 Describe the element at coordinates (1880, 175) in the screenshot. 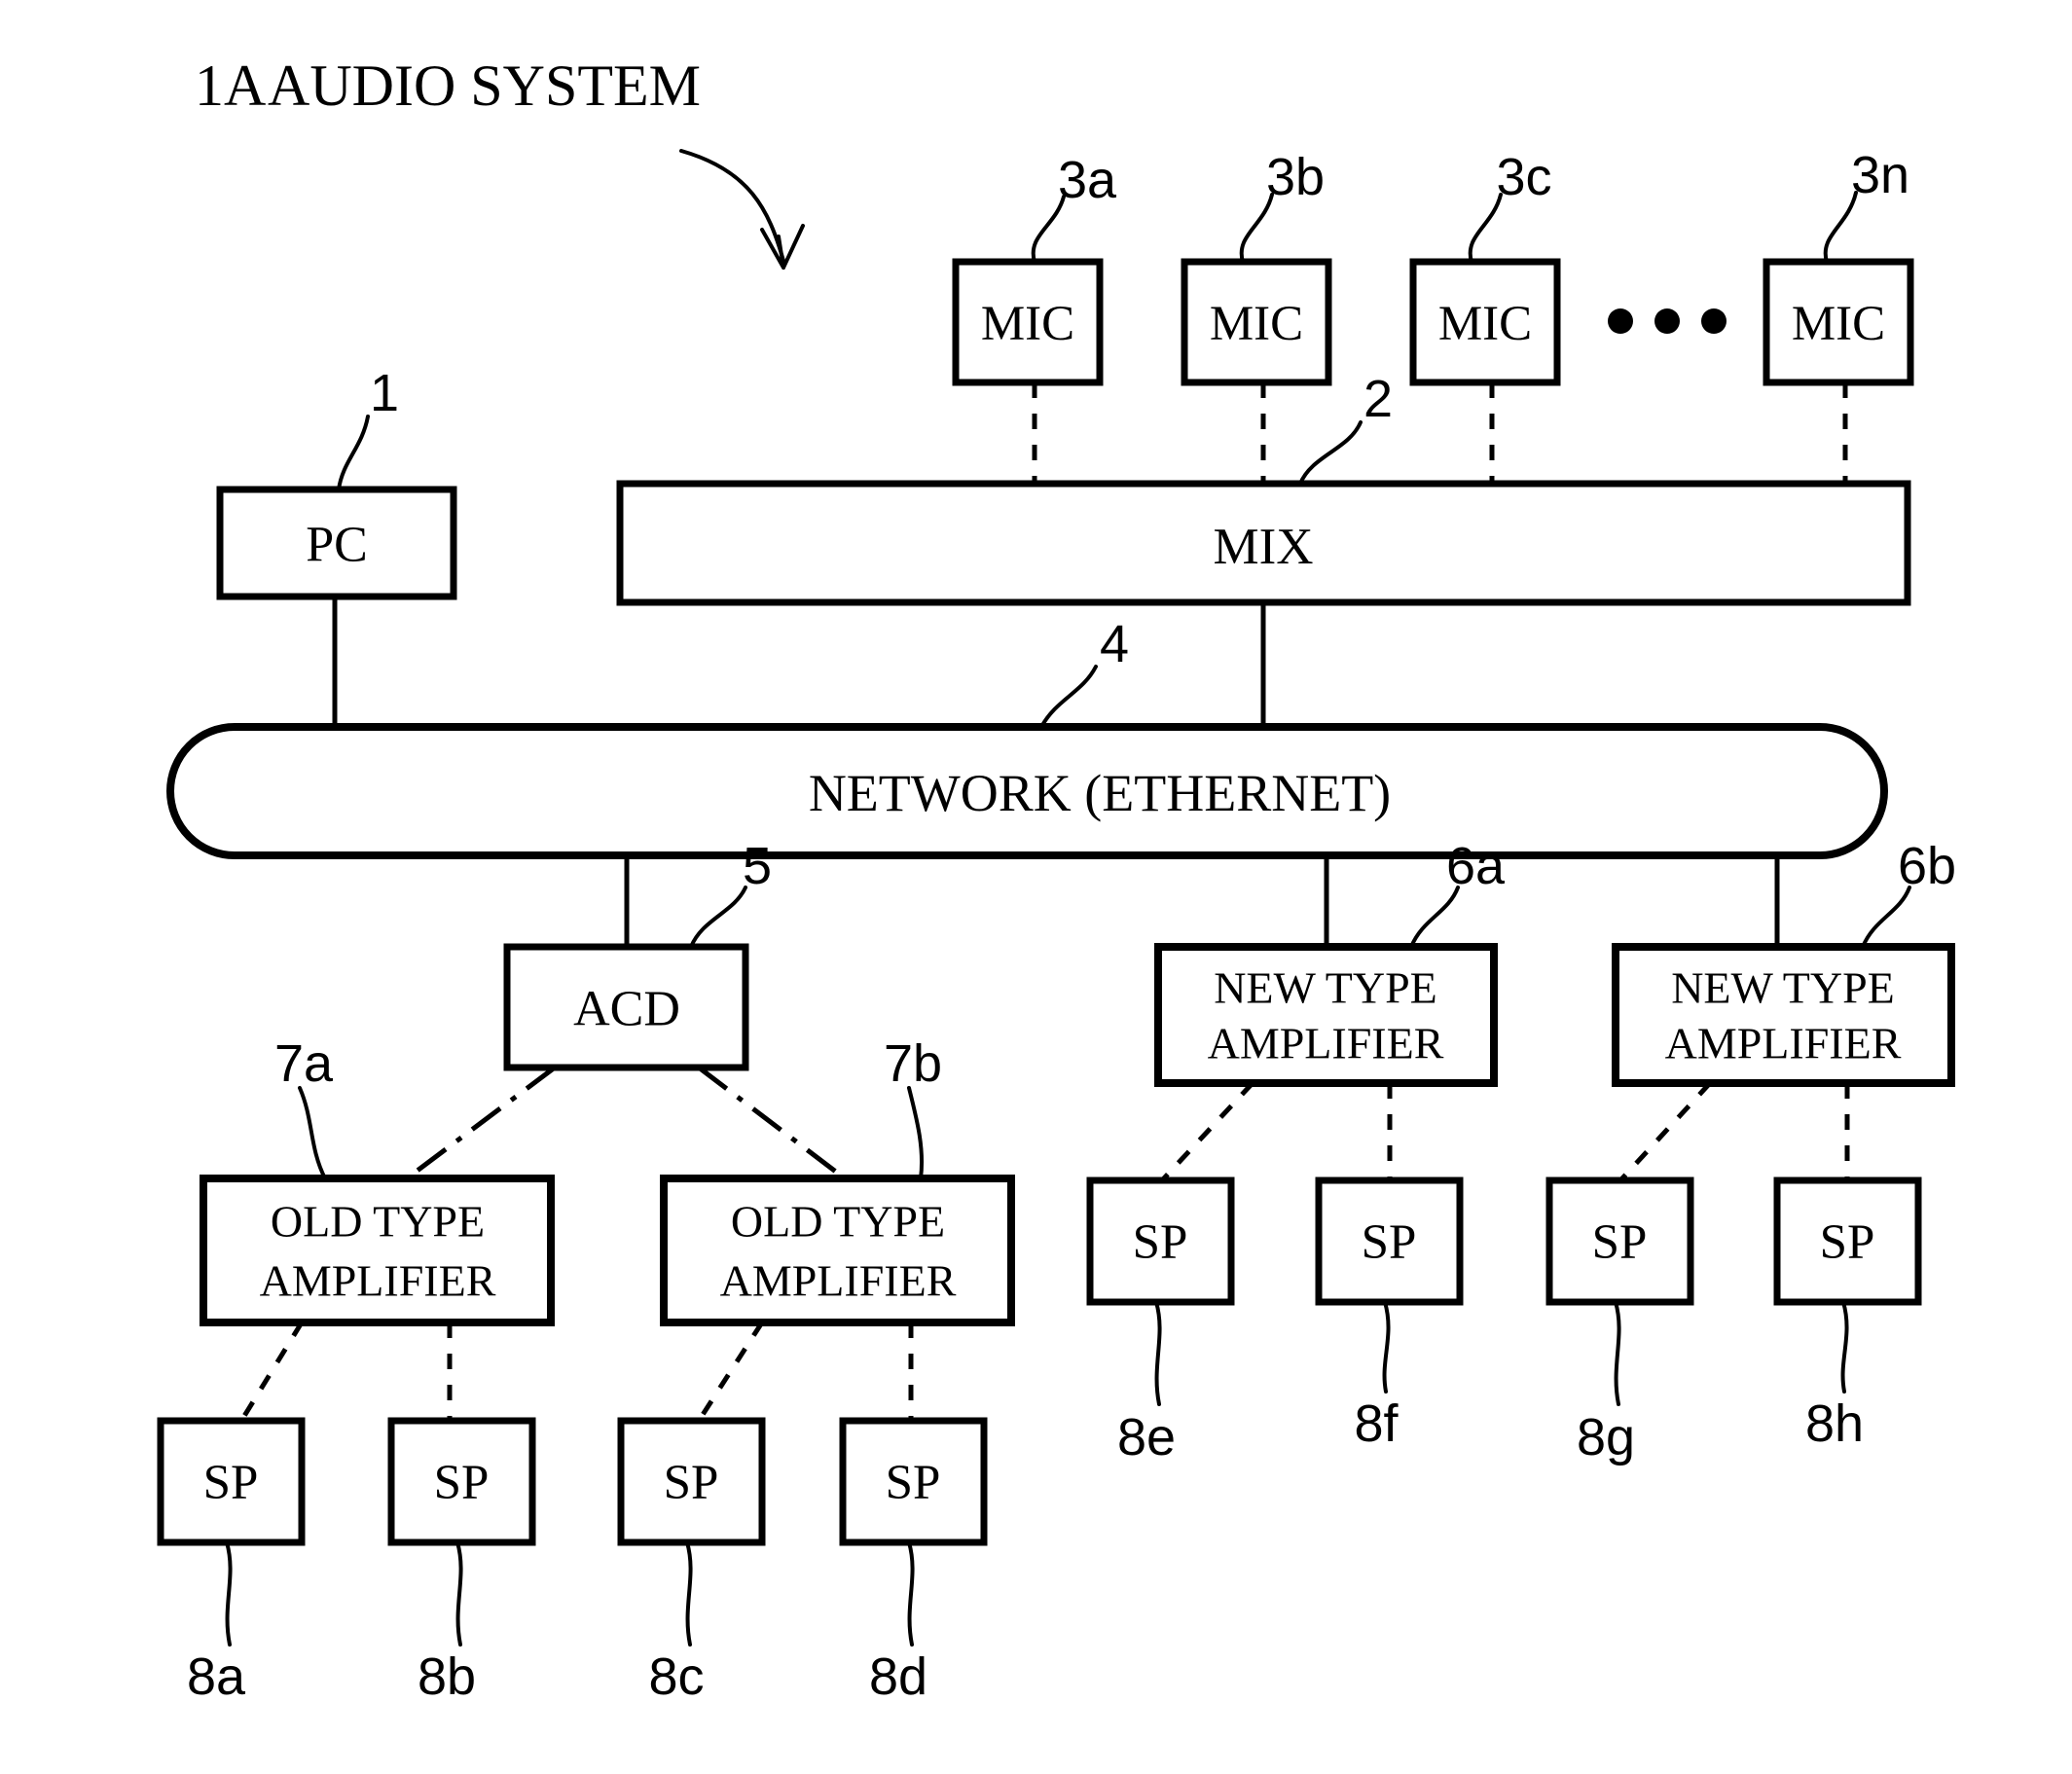

I see `mic-ref-3n: 3n` at that location.